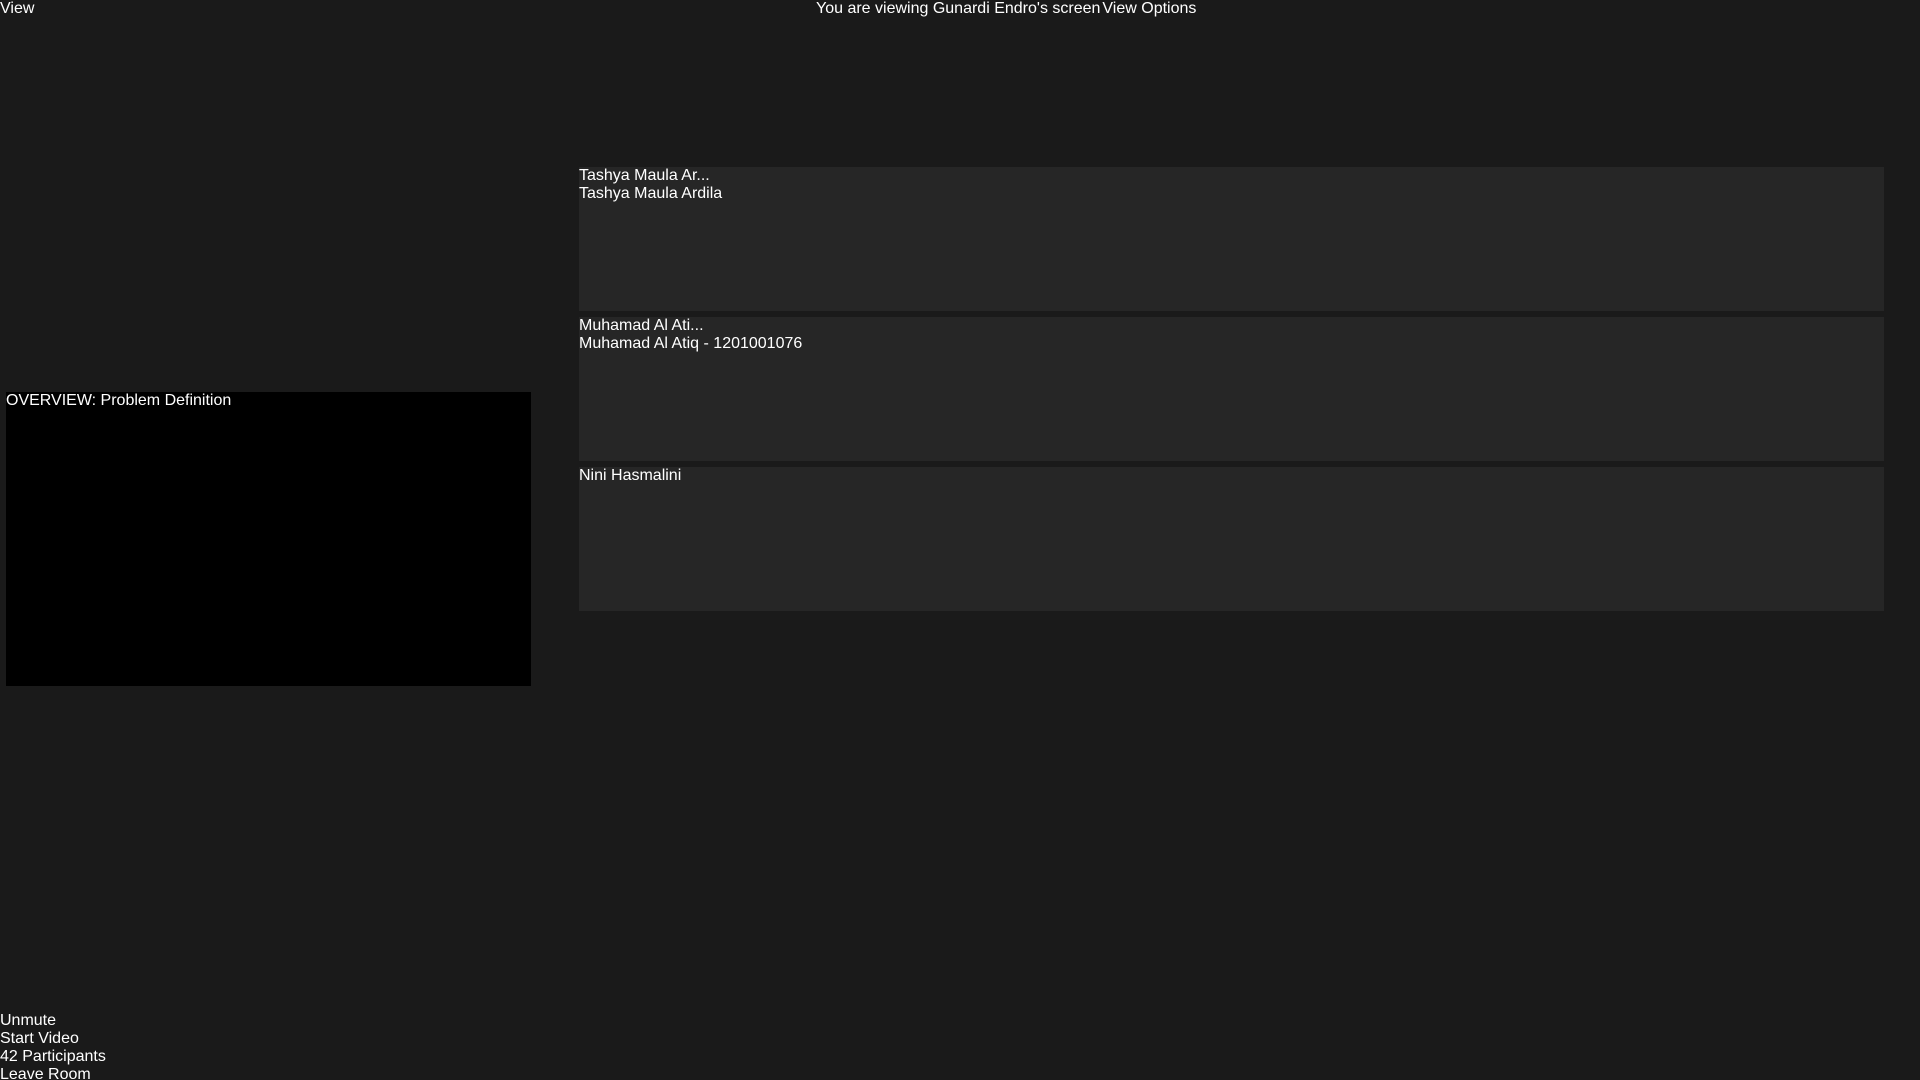 The height and width of the screenshot is (1080, 1920). What do you see at coordinates (9, 1056) in the screenshot?
I see `participants-count: 42` at bounding box center [9, 1056].